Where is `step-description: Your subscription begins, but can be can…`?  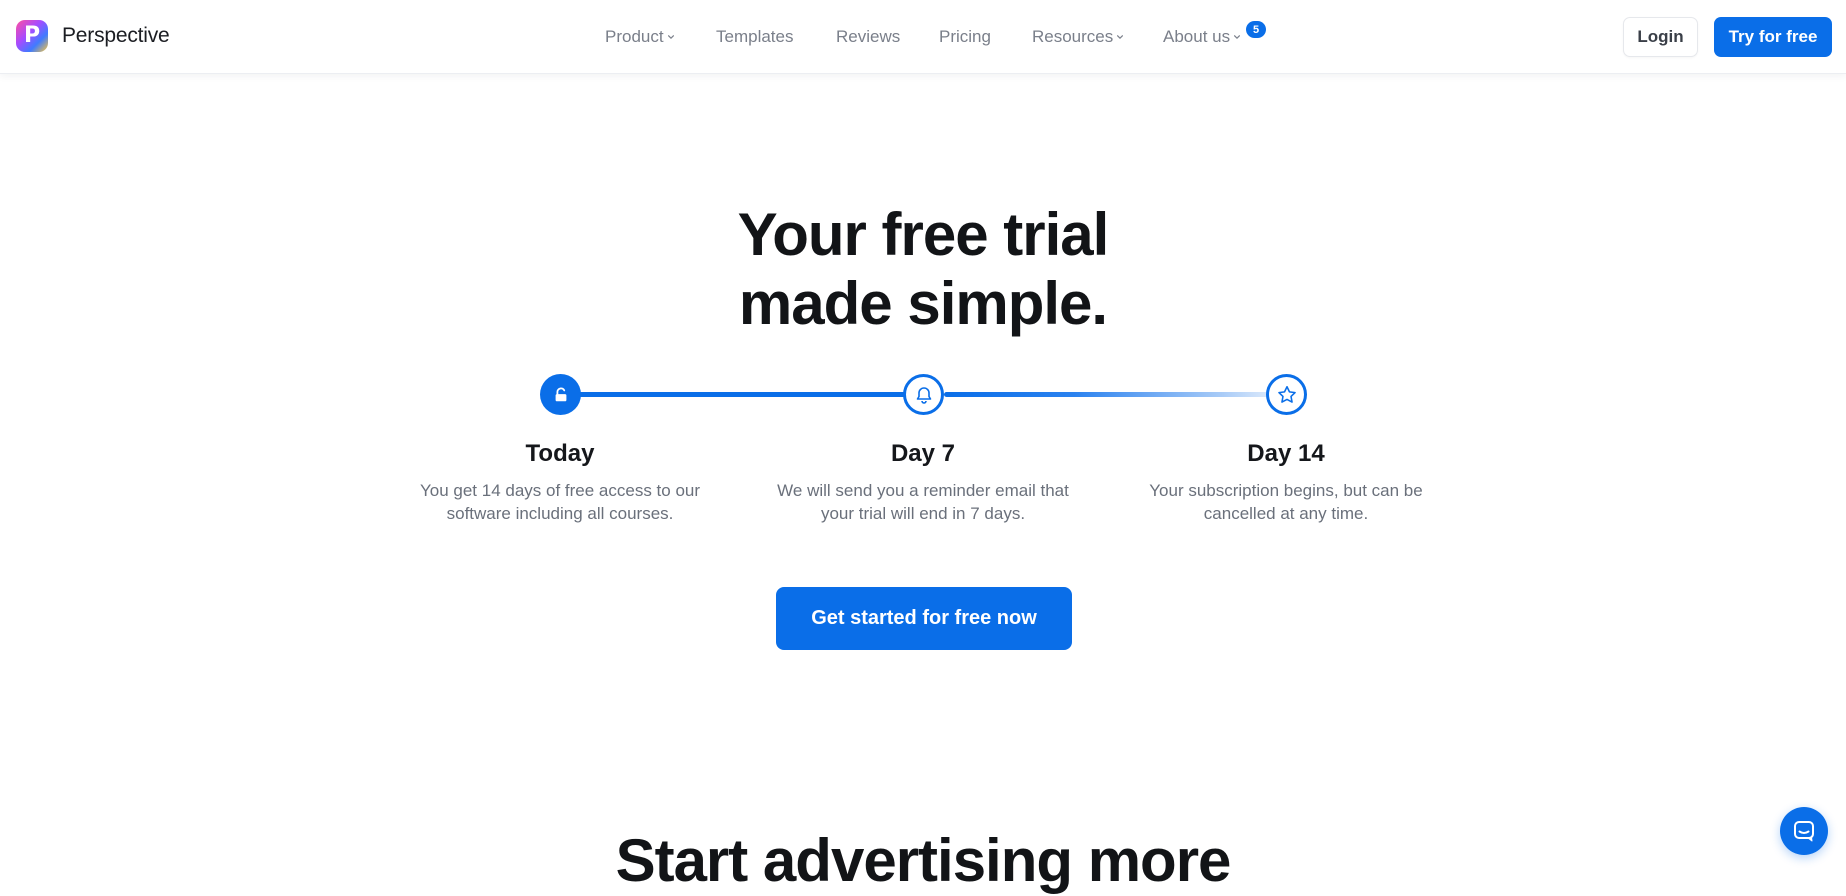 step-description: Your subscription begins, but can be can… is located at coordinates (1286, 502).